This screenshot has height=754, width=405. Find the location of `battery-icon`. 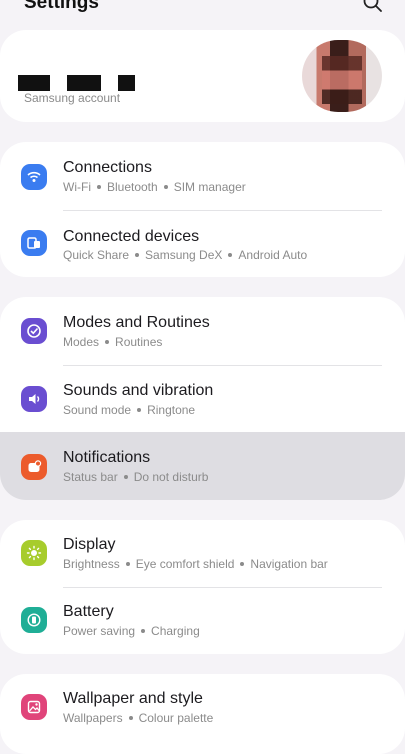

battery-icon is located at coordinates (34, 620).